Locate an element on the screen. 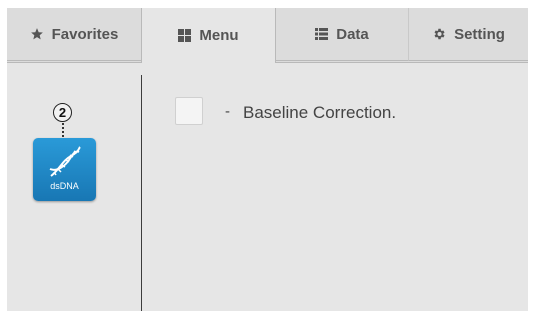 The image size is (535, 311). tab-menu-label: Menu is located at coordinates (219, 35).